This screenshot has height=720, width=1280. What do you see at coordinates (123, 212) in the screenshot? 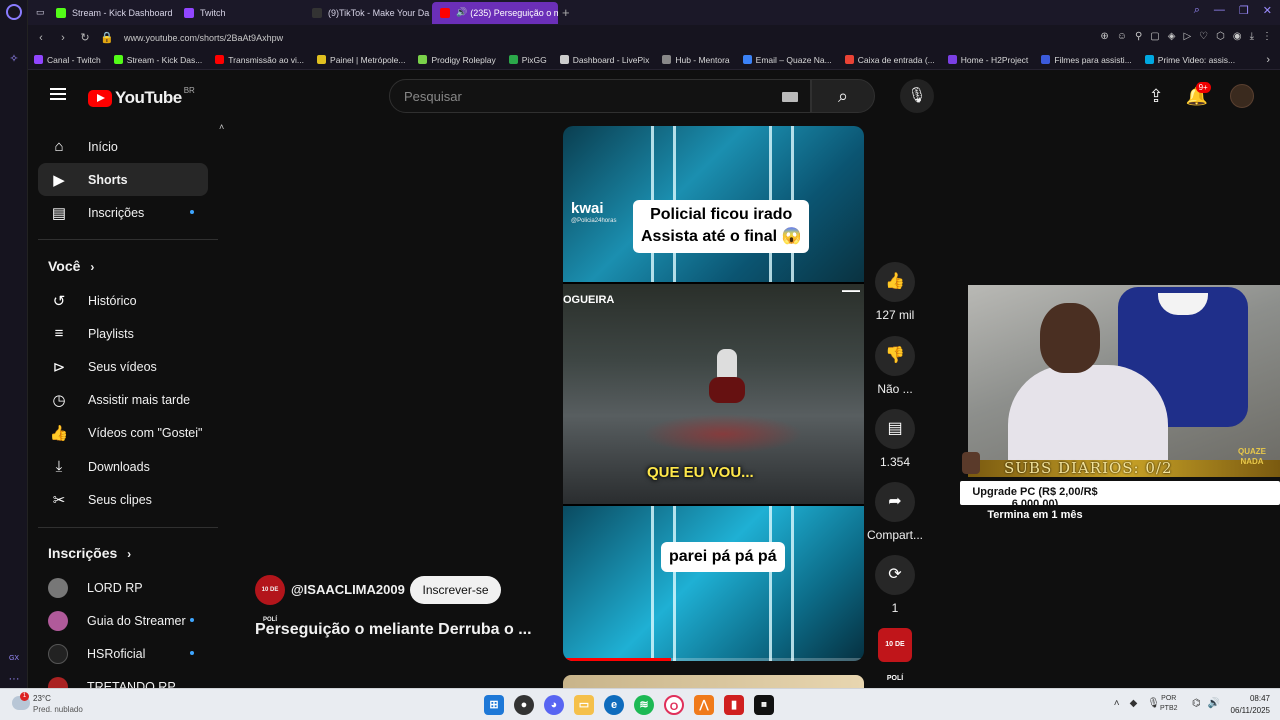
I see `sidebar-item-subscriptions: ▤ Inscrições` at bounding box center [123, 212].